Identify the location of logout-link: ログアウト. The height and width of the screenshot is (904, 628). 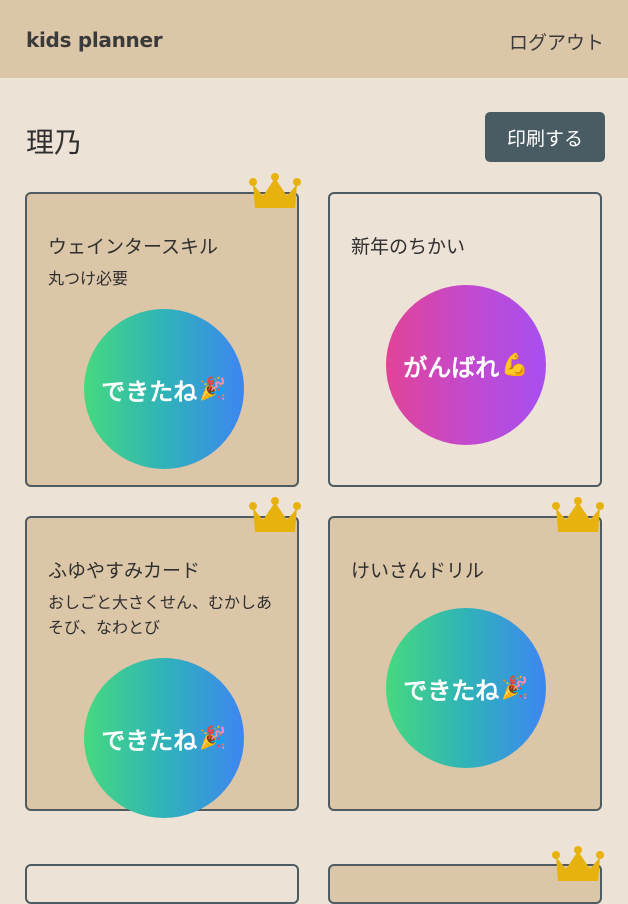
(556, 41).